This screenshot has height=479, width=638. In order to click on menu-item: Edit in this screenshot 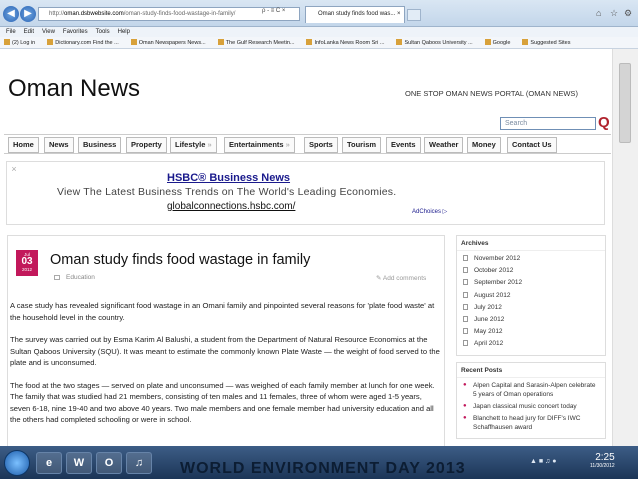, I will do `click(29, 32)`.